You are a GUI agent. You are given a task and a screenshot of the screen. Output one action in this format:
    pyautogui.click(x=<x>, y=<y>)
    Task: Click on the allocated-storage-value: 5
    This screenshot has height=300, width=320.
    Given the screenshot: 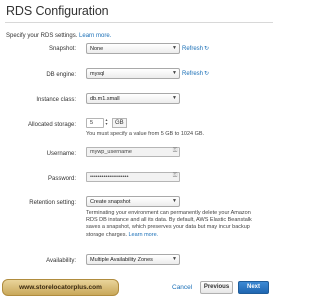 What is the action you would take?
    pyautogui.click(x=92, y=123)
    